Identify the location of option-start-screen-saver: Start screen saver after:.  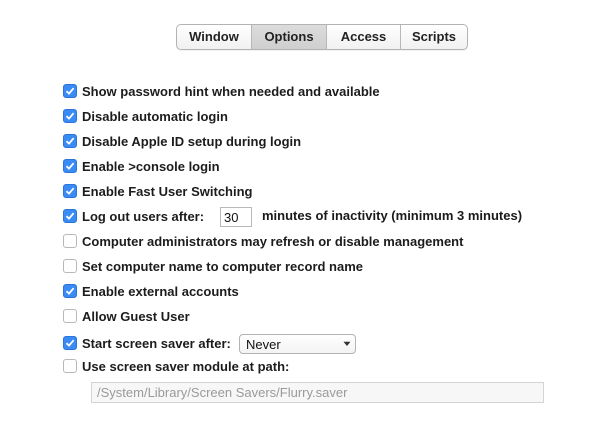
(147, 343).